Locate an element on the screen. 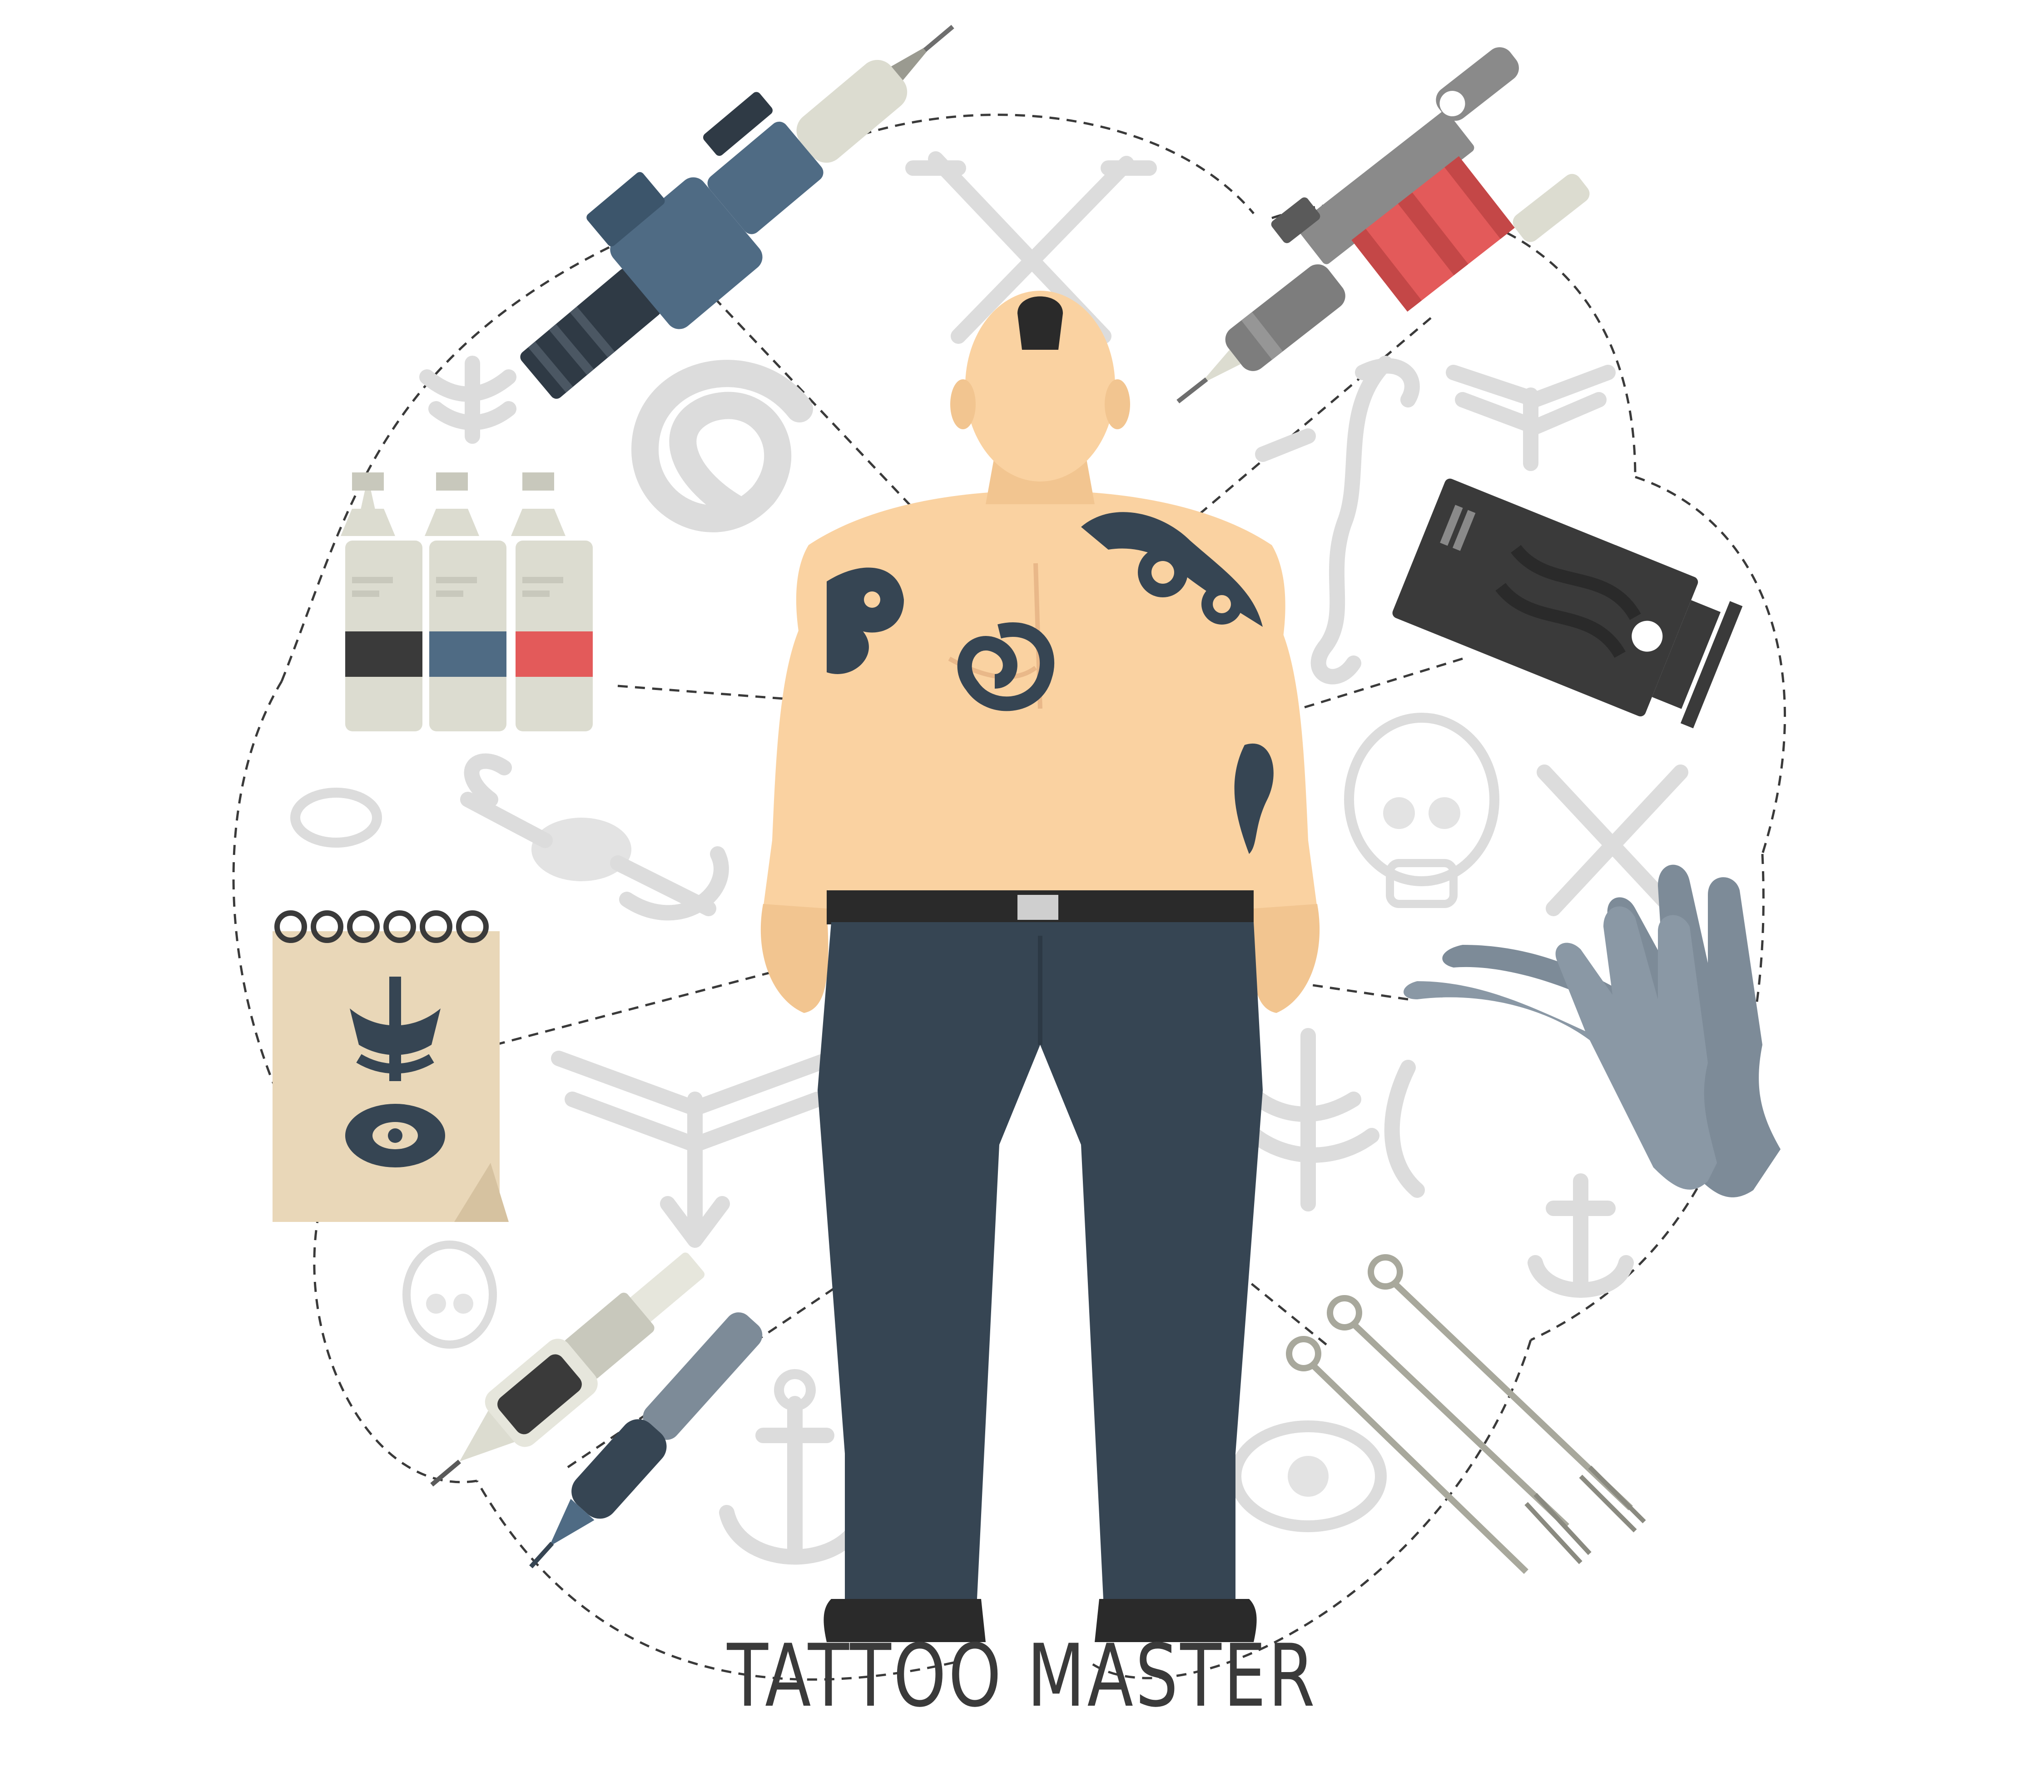 This screenshot has width=2044, height=1792. scorpion-decor is located at coordinates (594, 837).